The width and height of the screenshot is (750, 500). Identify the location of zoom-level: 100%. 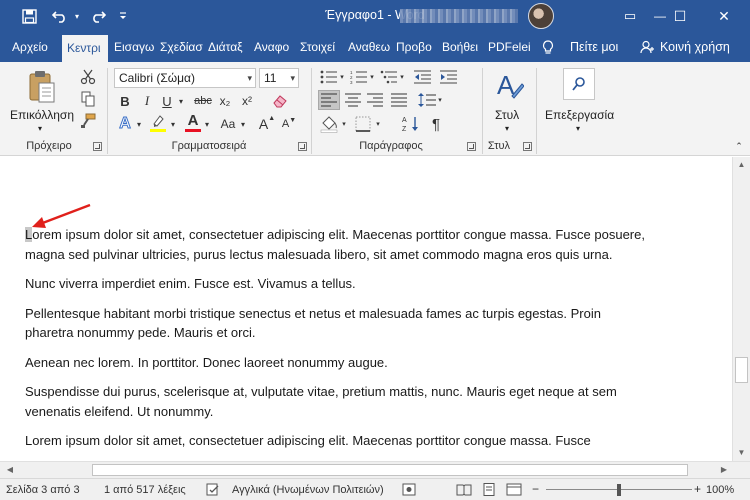
(720, 490).